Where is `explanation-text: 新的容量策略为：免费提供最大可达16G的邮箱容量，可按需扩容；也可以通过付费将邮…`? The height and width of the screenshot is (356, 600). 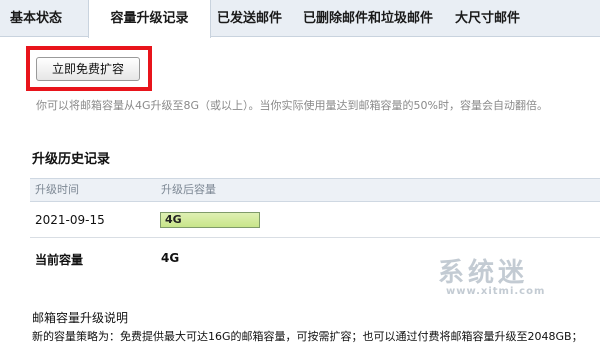
explanation-text: 新的容量策略为：免费提供最大可达16G的邮箱容量，可按需扩容；也可以通过付费将邮… is located at coordinates (307, 336).